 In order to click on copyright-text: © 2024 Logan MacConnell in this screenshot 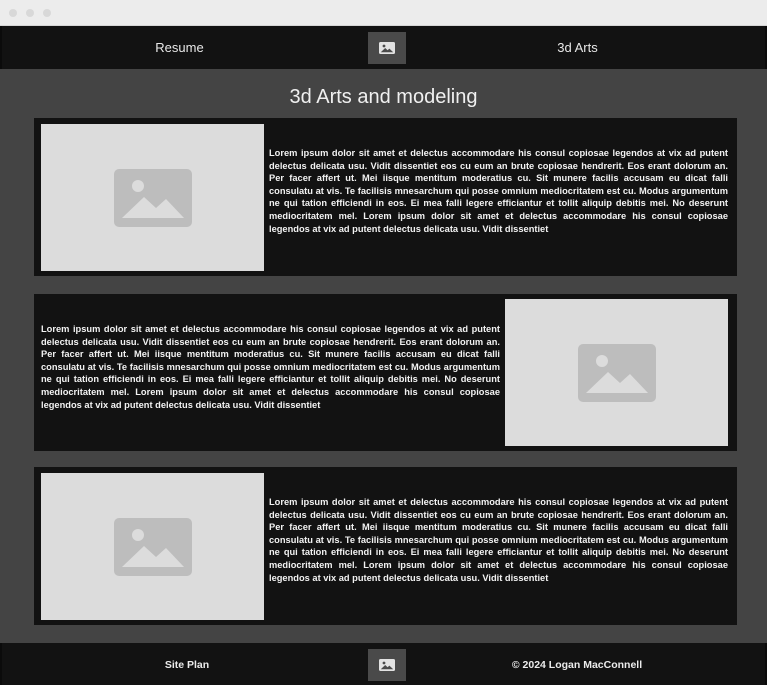, I will do `click(577, 665)`.